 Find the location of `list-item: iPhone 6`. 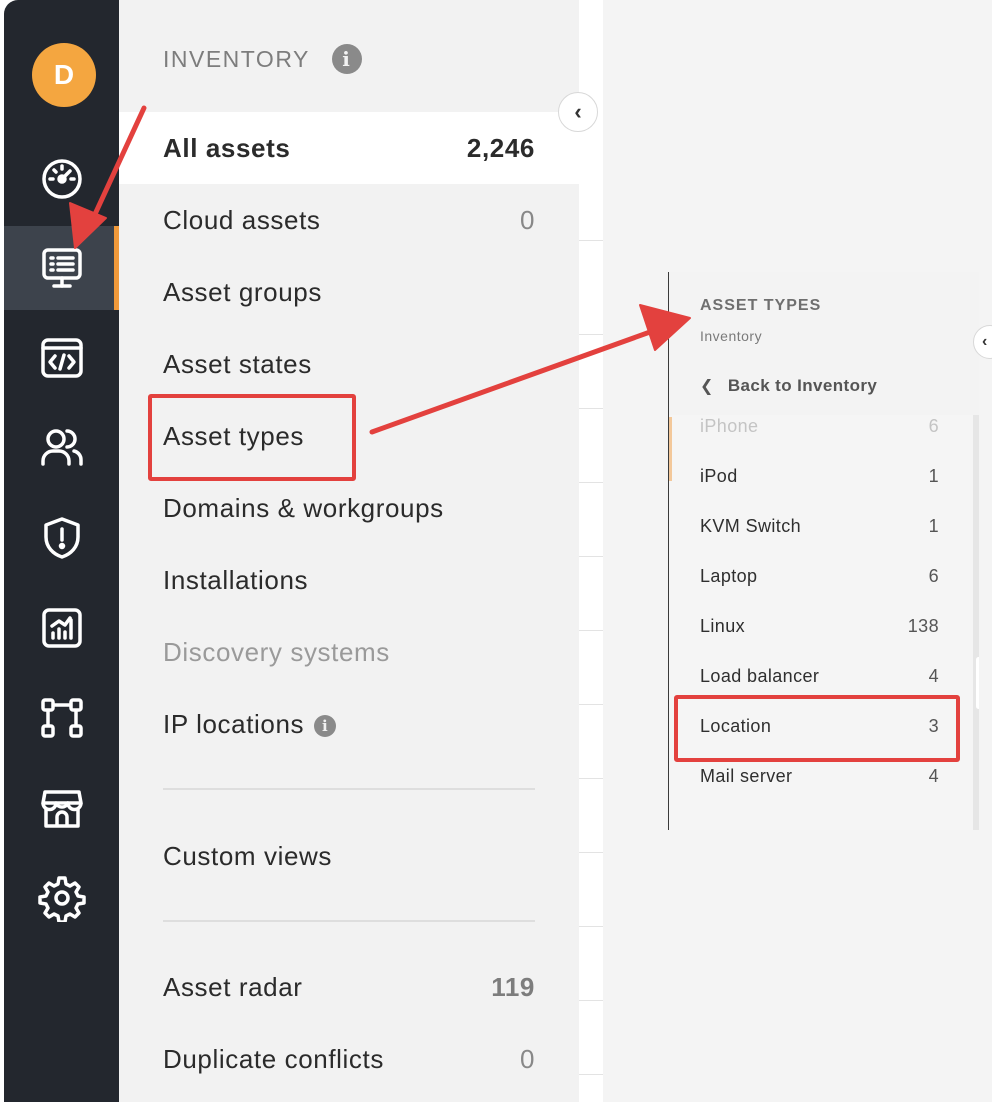

list-item: iPhone 6 is located at coordinates (820, 426).